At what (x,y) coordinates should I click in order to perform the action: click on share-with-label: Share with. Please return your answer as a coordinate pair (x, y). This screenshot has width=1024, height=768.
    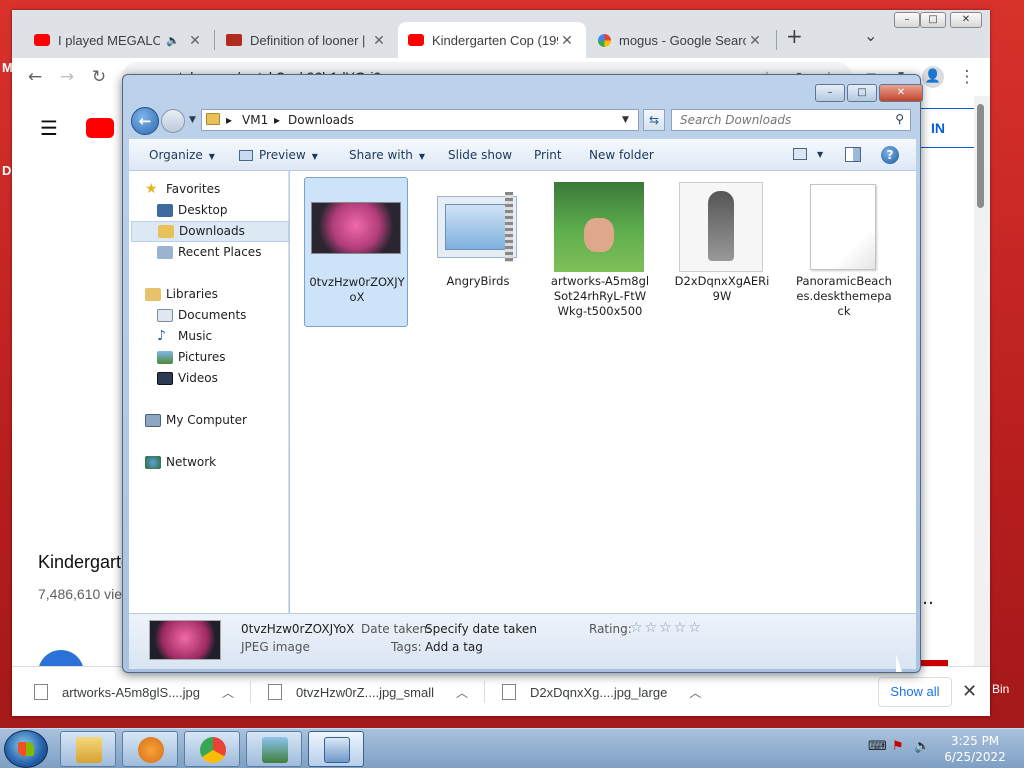
    Looking at the image, I should click on (381, 155).